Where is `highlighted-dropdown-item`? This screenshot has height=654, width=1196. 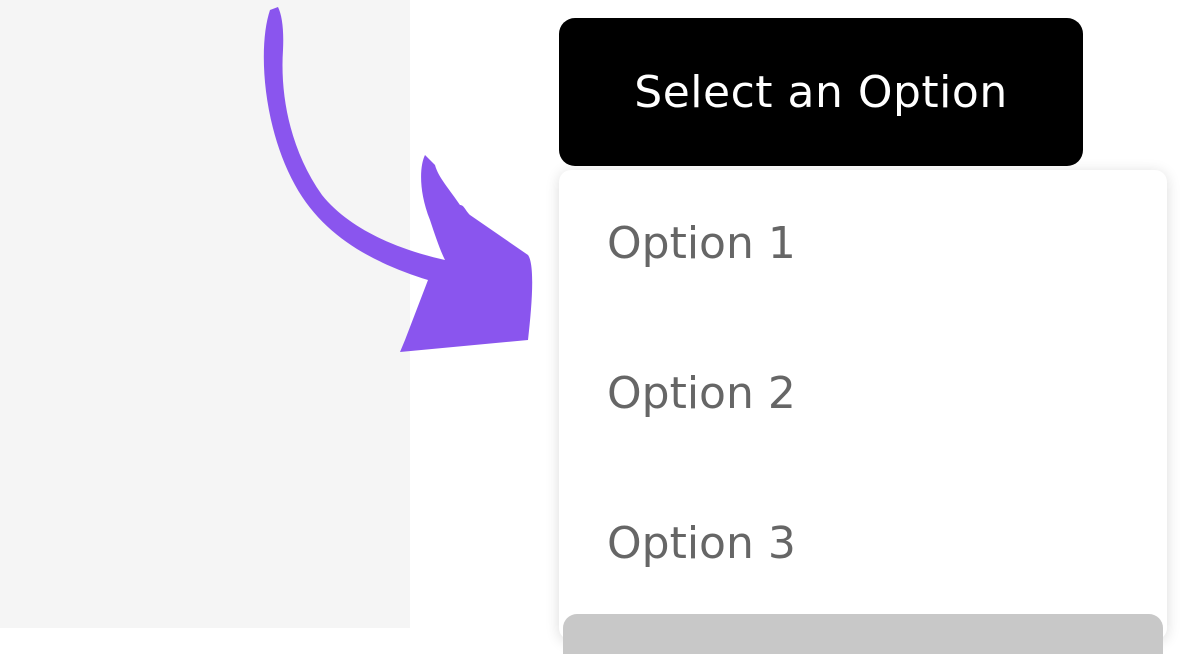
highlighted-dropdown-item is located at coordinates (863, 634).